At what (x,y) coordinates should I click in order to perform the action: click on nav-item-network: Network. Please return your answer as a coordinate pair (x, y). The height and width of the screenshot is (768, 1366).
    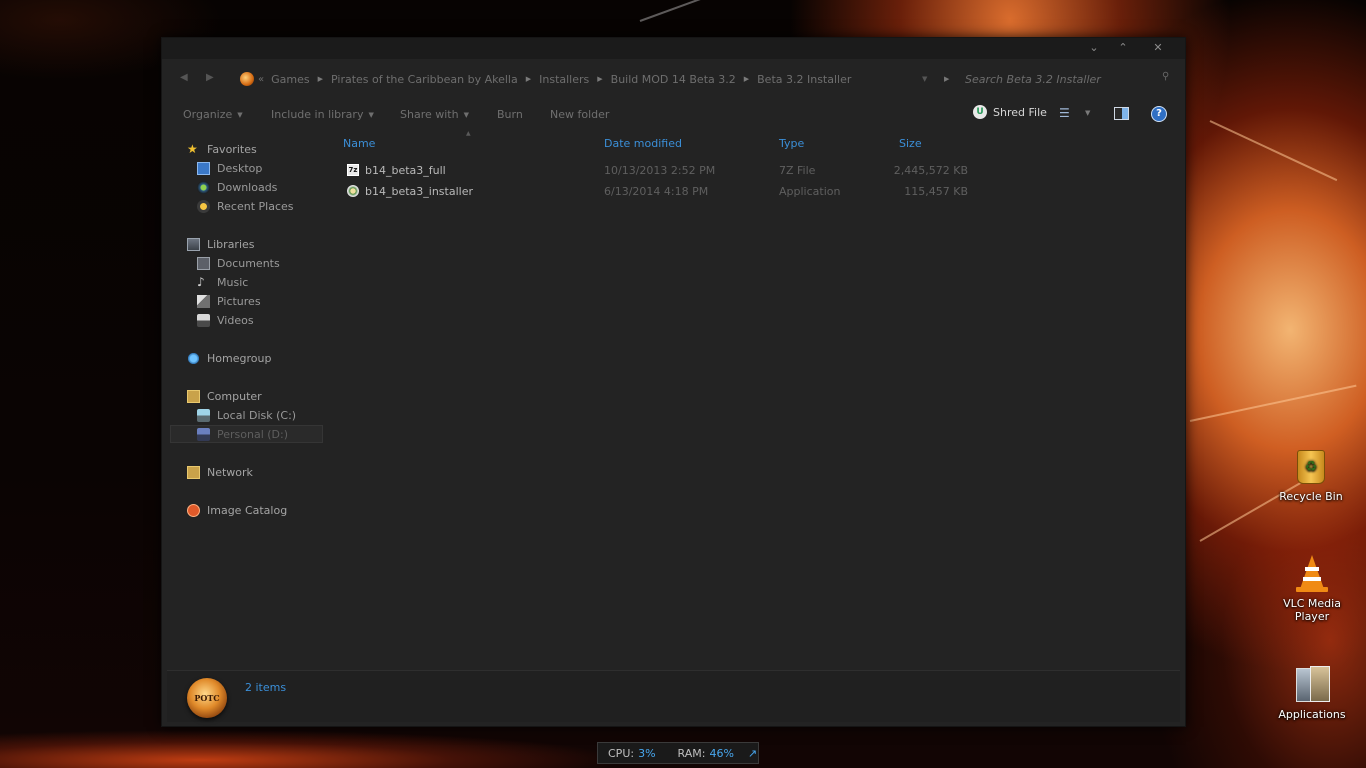
    Looking at the image, I should click on (220, 472).